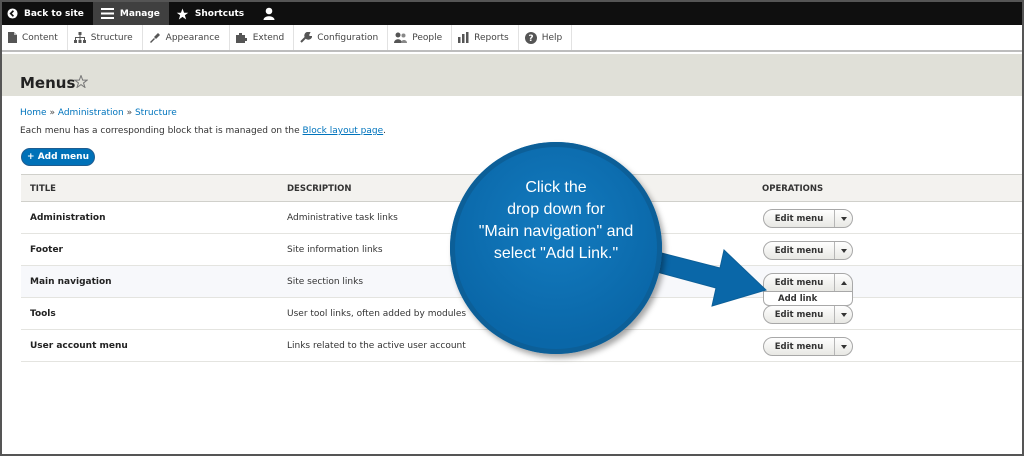  I want to click on tray-configuration: Configuration, so click(341, 37).